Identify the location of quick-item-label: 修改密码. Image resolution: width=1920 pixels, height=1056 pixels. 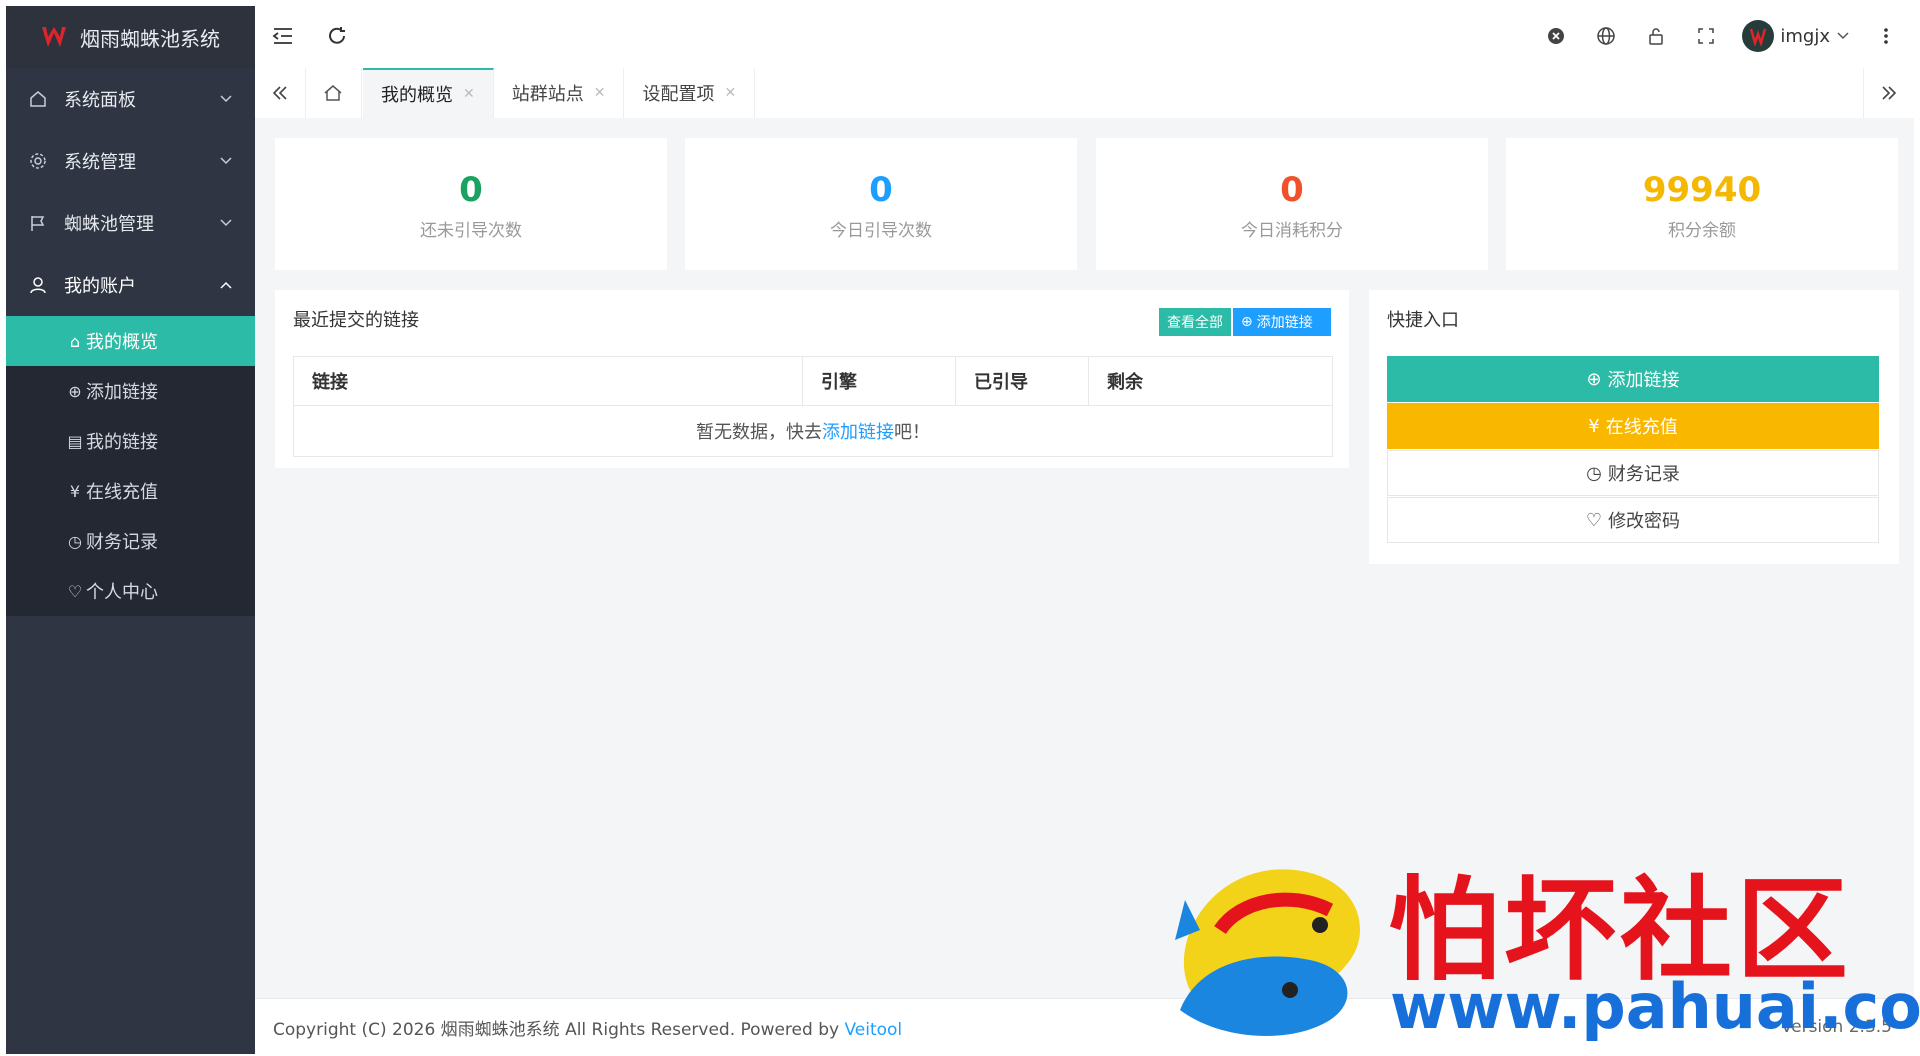
(1644, 521).